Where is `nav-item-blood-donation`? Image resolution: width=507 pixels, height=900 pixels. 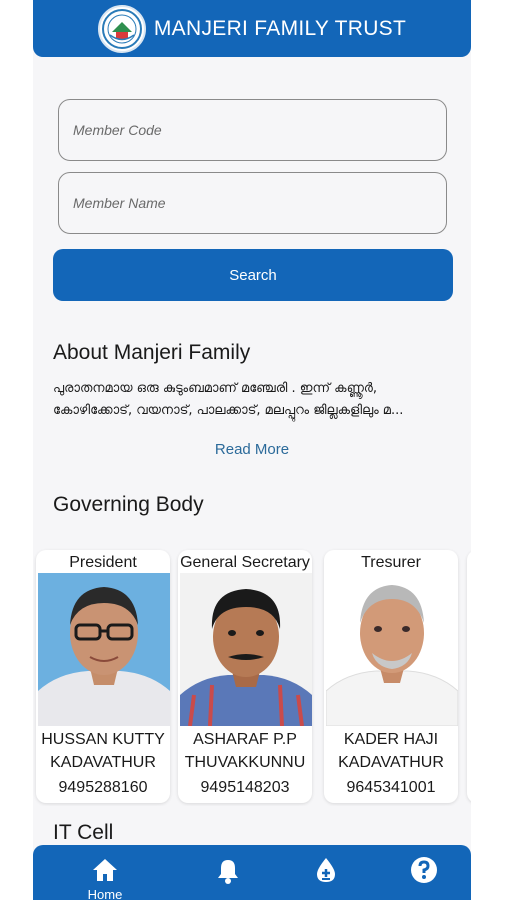
nav-item-blood-donation is located at coordinates (326, 870).